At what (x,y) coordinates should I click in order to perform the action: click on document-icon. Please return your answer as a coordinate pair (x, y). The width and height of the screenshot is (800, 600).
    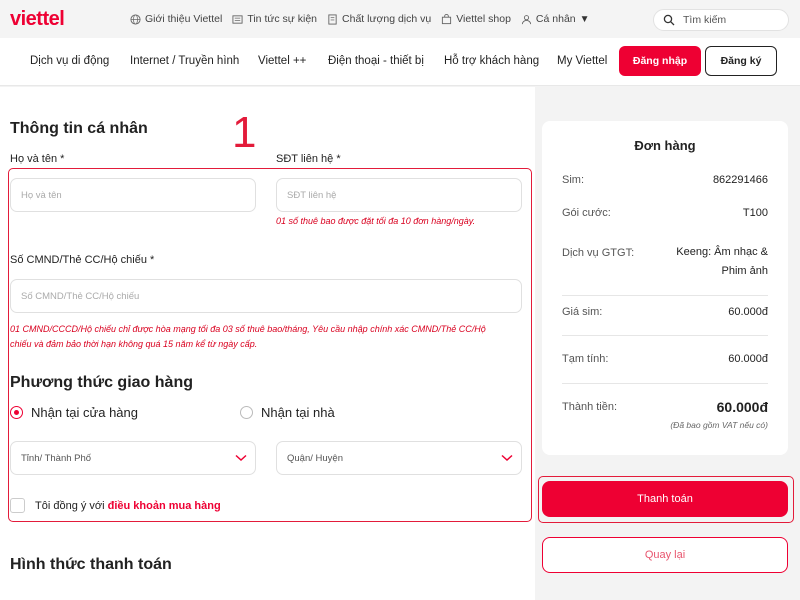
    Looking at the image, I should click on (332, 19).